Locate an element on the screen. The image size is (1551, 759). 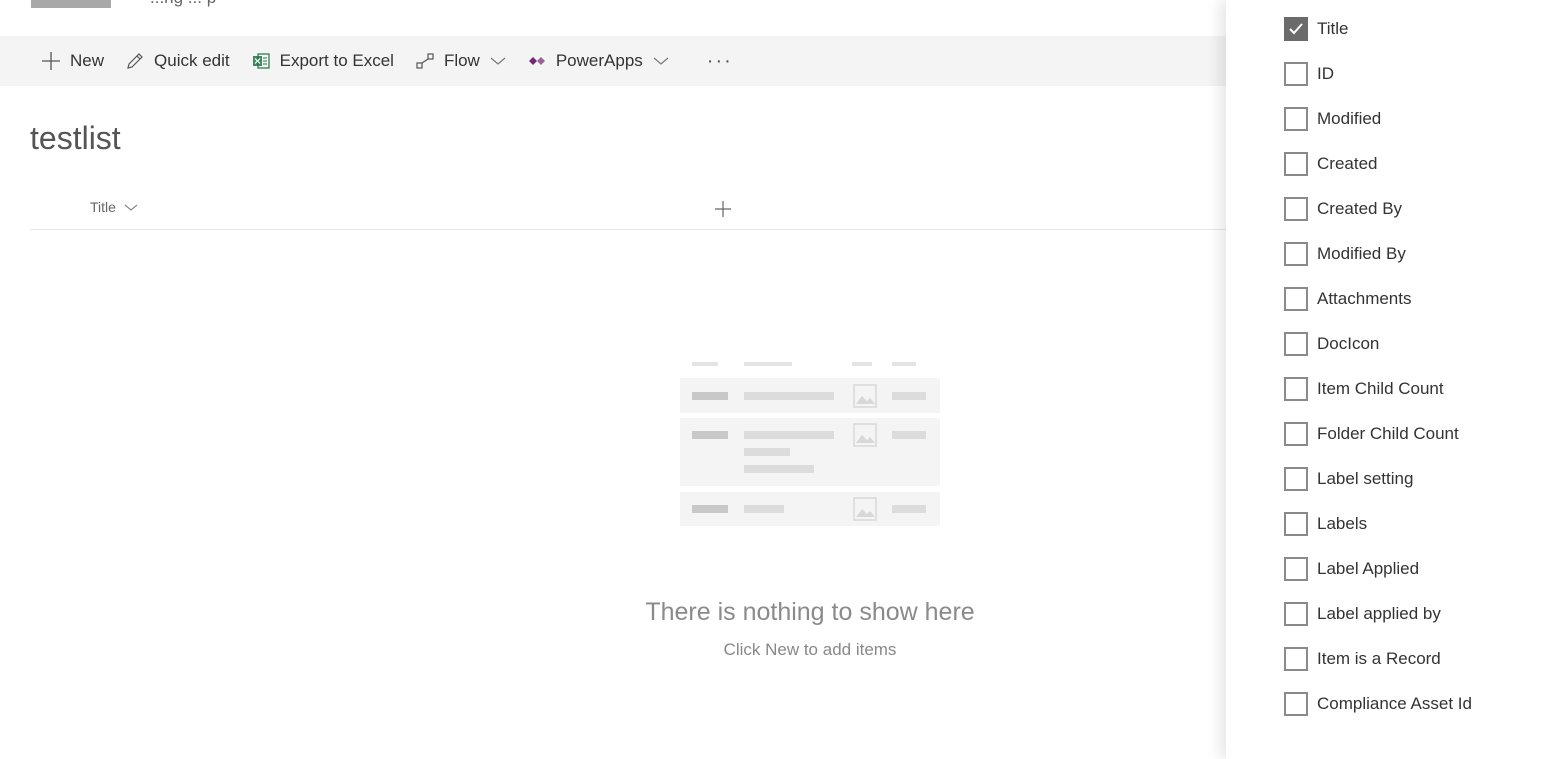
column-option: Modified is located at coordinates (1332, 119).